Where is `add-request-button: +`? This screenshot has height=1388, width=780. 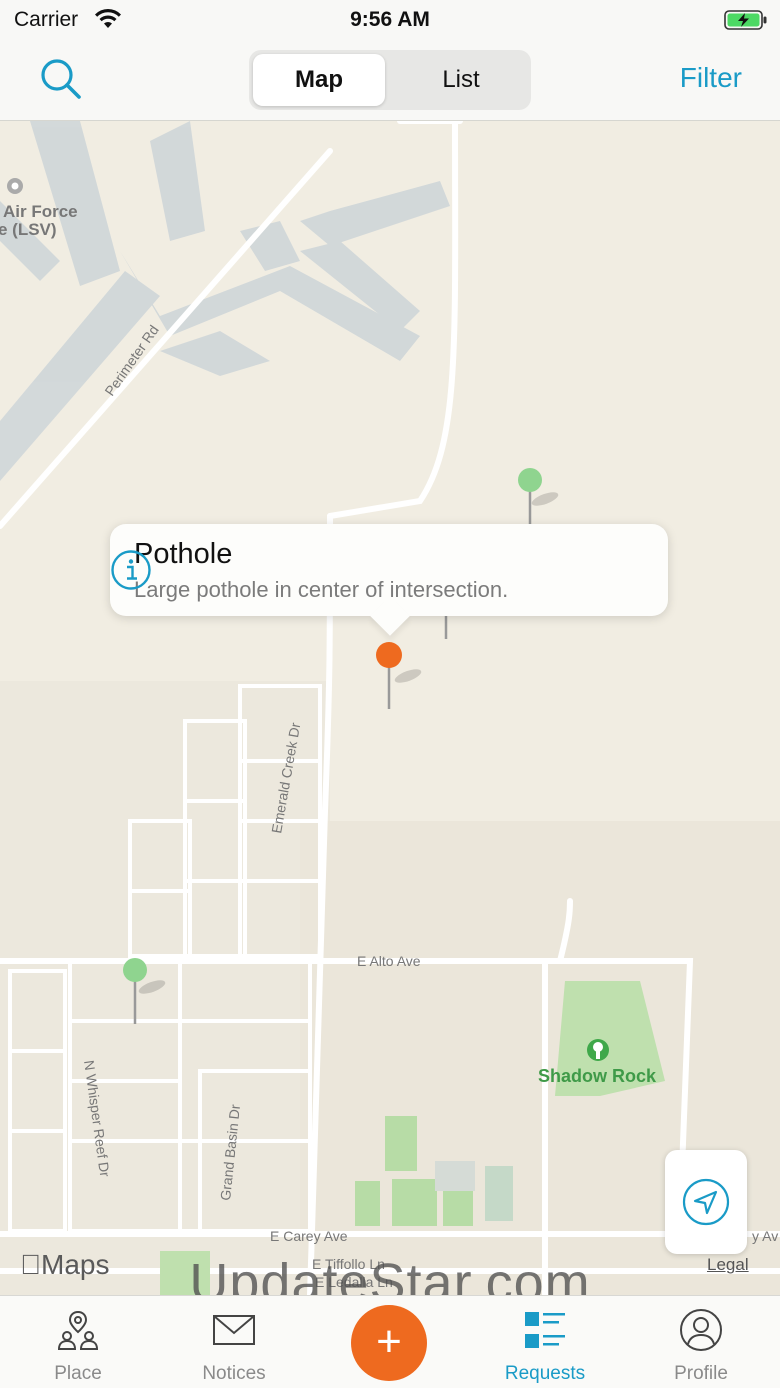 add-request-button: + is located at coordinates (389, 1343).